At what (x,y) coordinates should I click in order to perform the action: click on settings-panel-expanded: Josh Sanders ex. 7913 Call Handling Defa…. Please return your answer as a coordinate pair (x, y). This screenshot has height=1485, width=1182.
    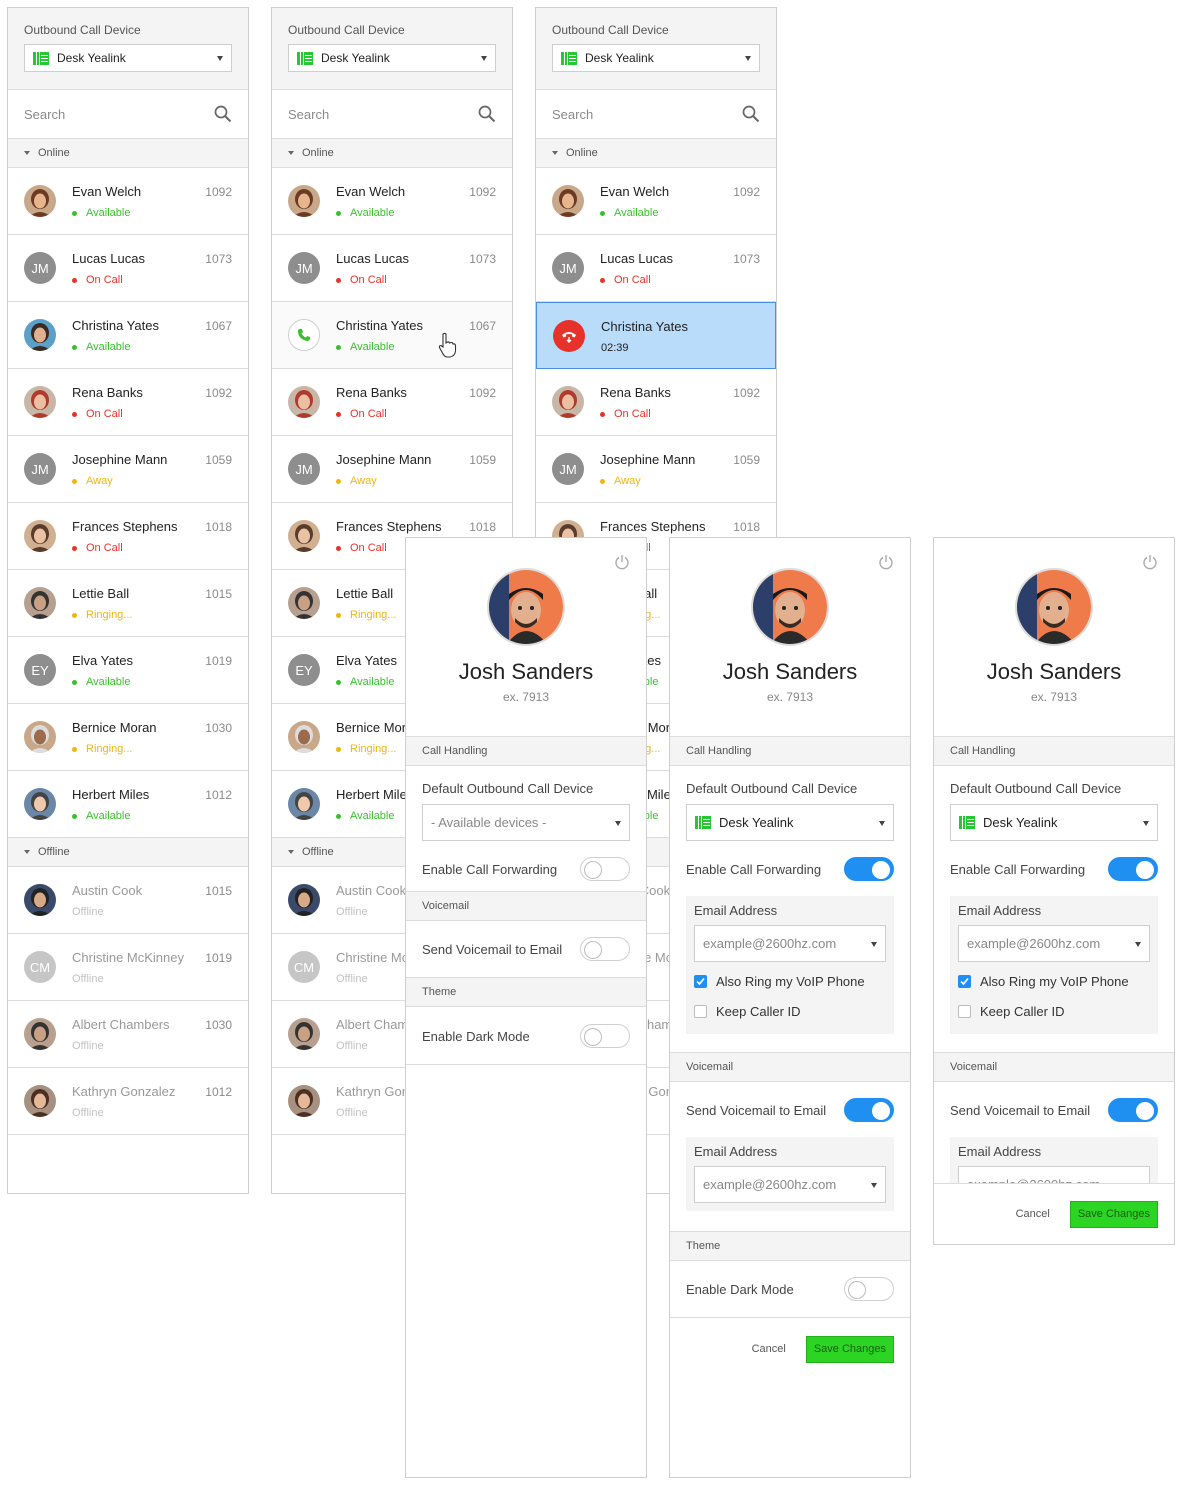
    Looking at the image, I should click on (790, 1007).